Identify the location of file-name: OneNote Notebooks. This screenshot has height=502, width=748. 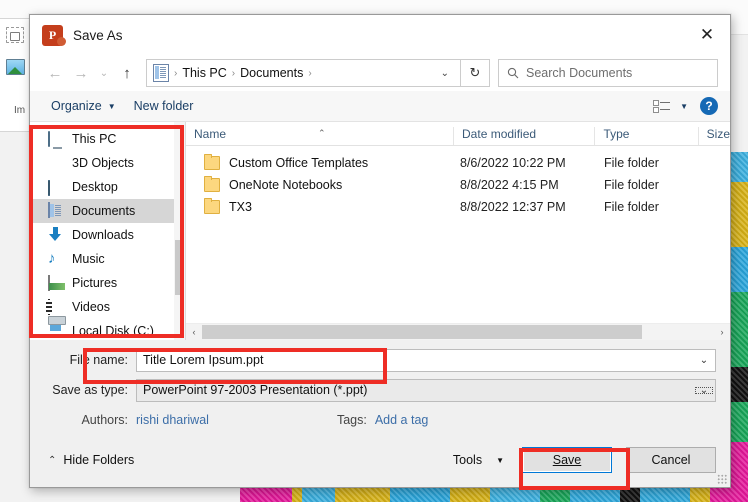
(286, 185).